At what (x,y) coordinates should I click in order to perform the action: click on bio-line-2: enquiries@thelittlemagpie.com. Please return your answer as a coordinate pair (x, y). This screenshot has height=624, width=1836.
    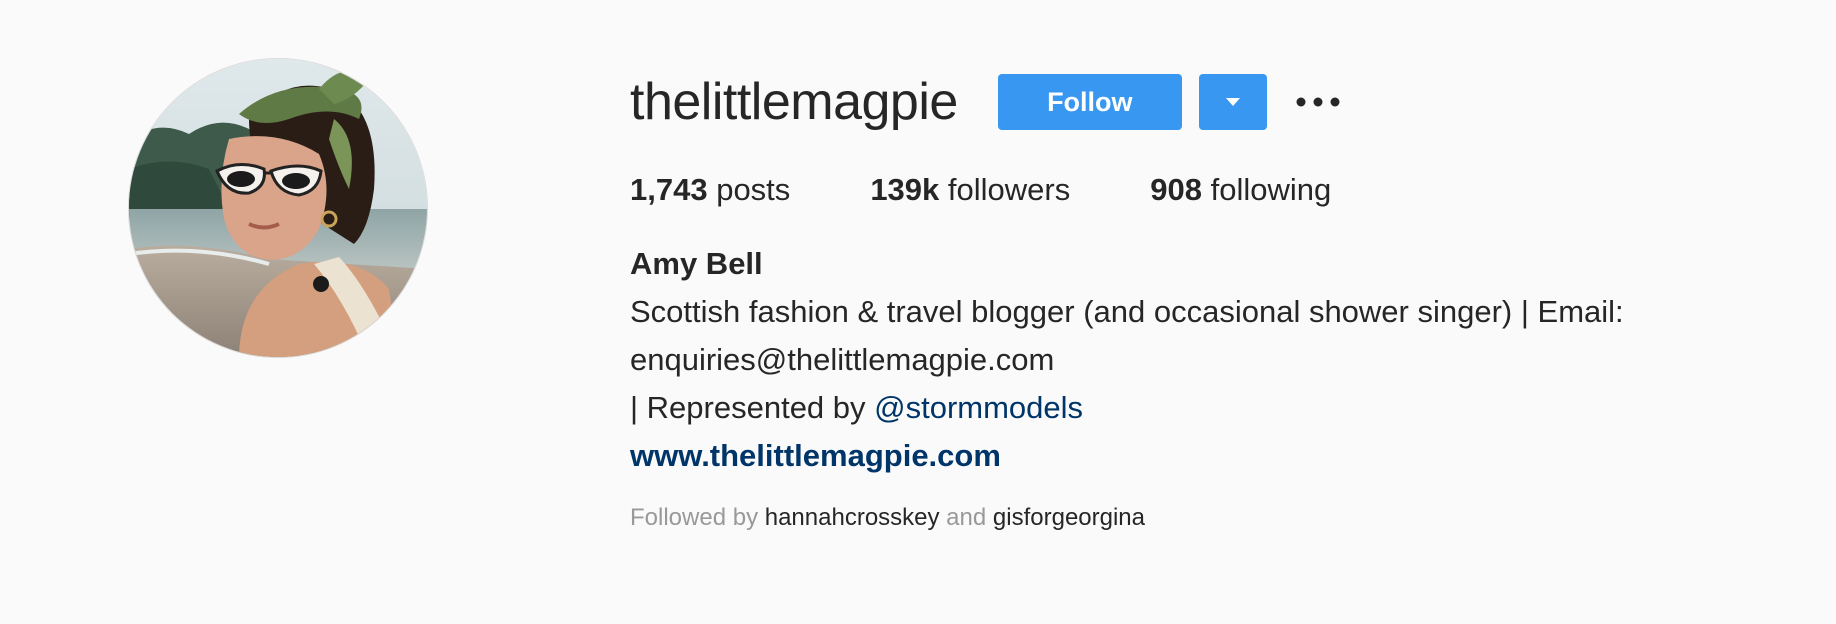
    Looking at the image, I should click on (842, 359).